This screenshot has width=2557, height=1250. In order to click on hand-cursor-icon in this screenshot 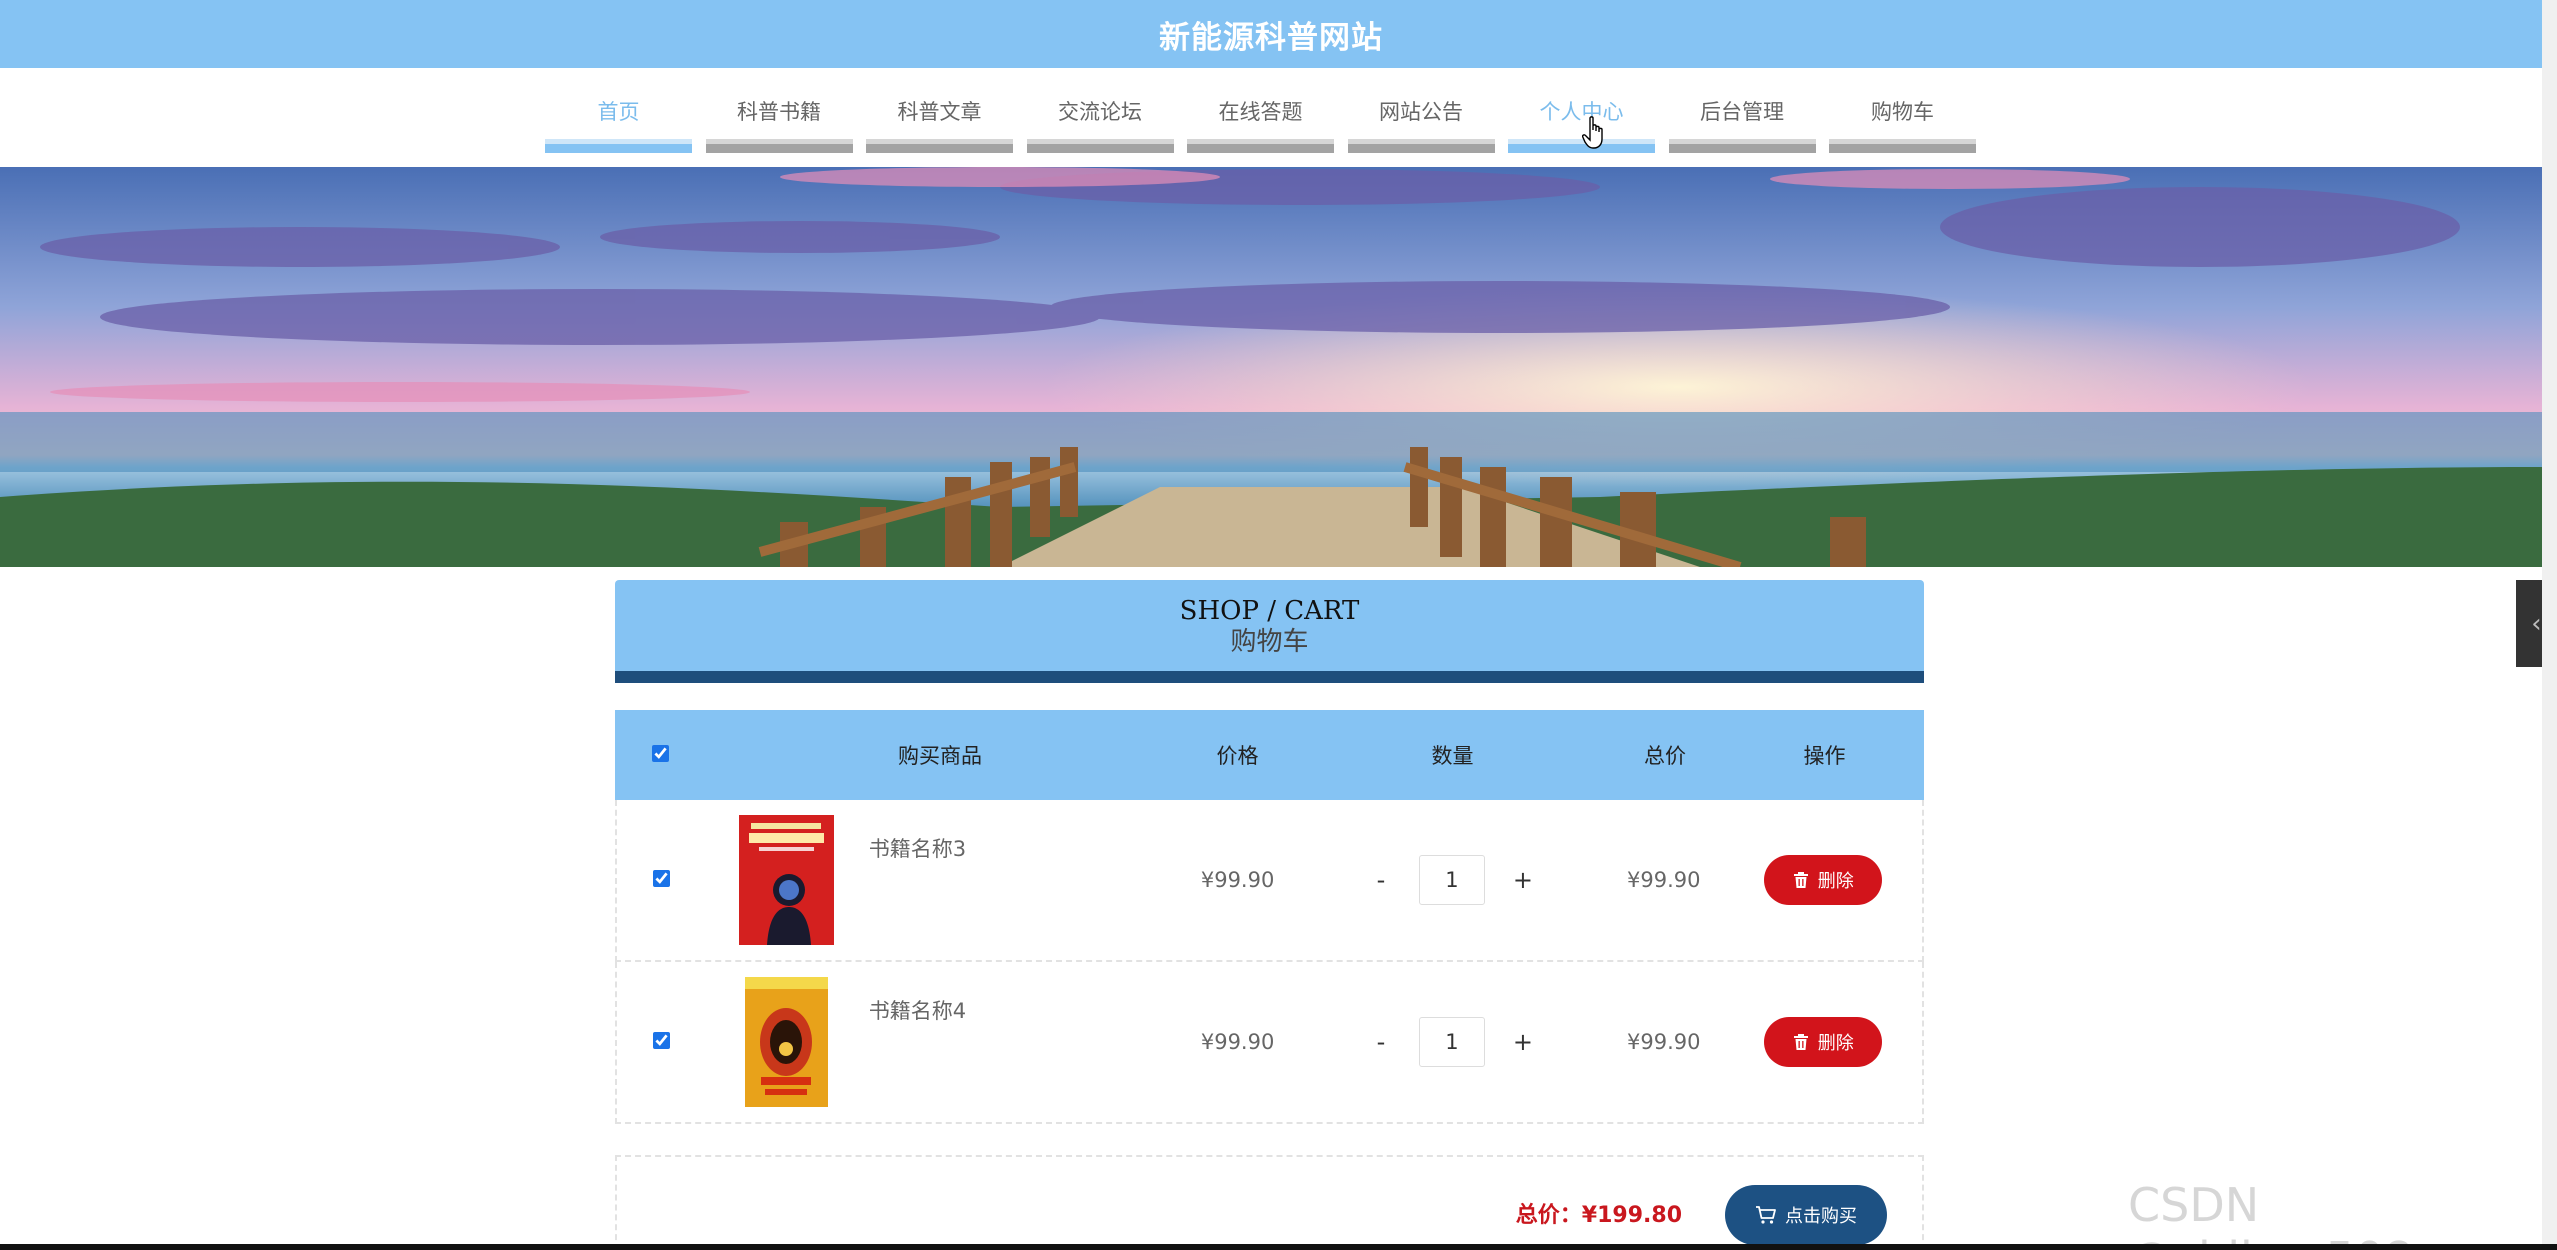, I will do `click(1592, 132)`.